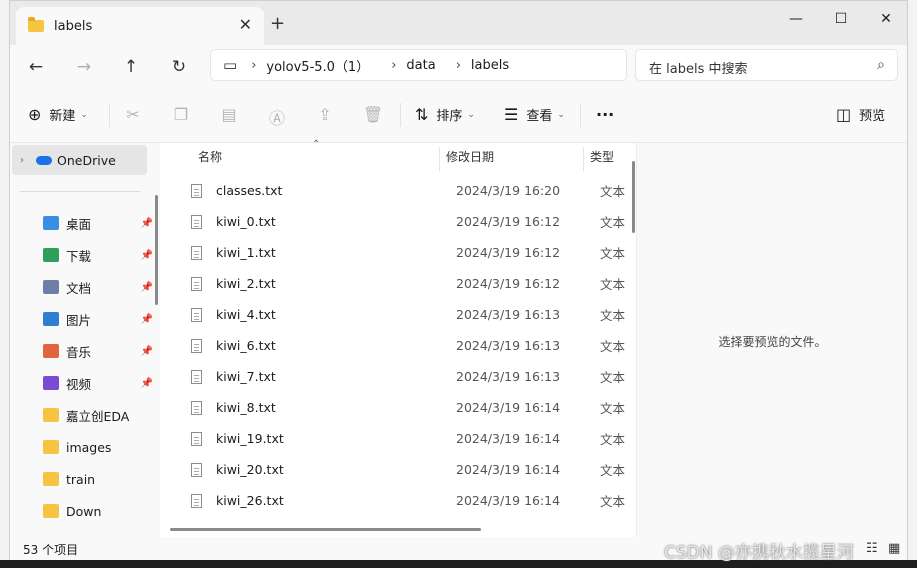 The image size is (917, 568). What do you see at coordinates (411, 283) in the screenshot?
I see `table-row: kiwi_2.txt 2024/3/19 16:12 文本` at bounding box center [411, 283].